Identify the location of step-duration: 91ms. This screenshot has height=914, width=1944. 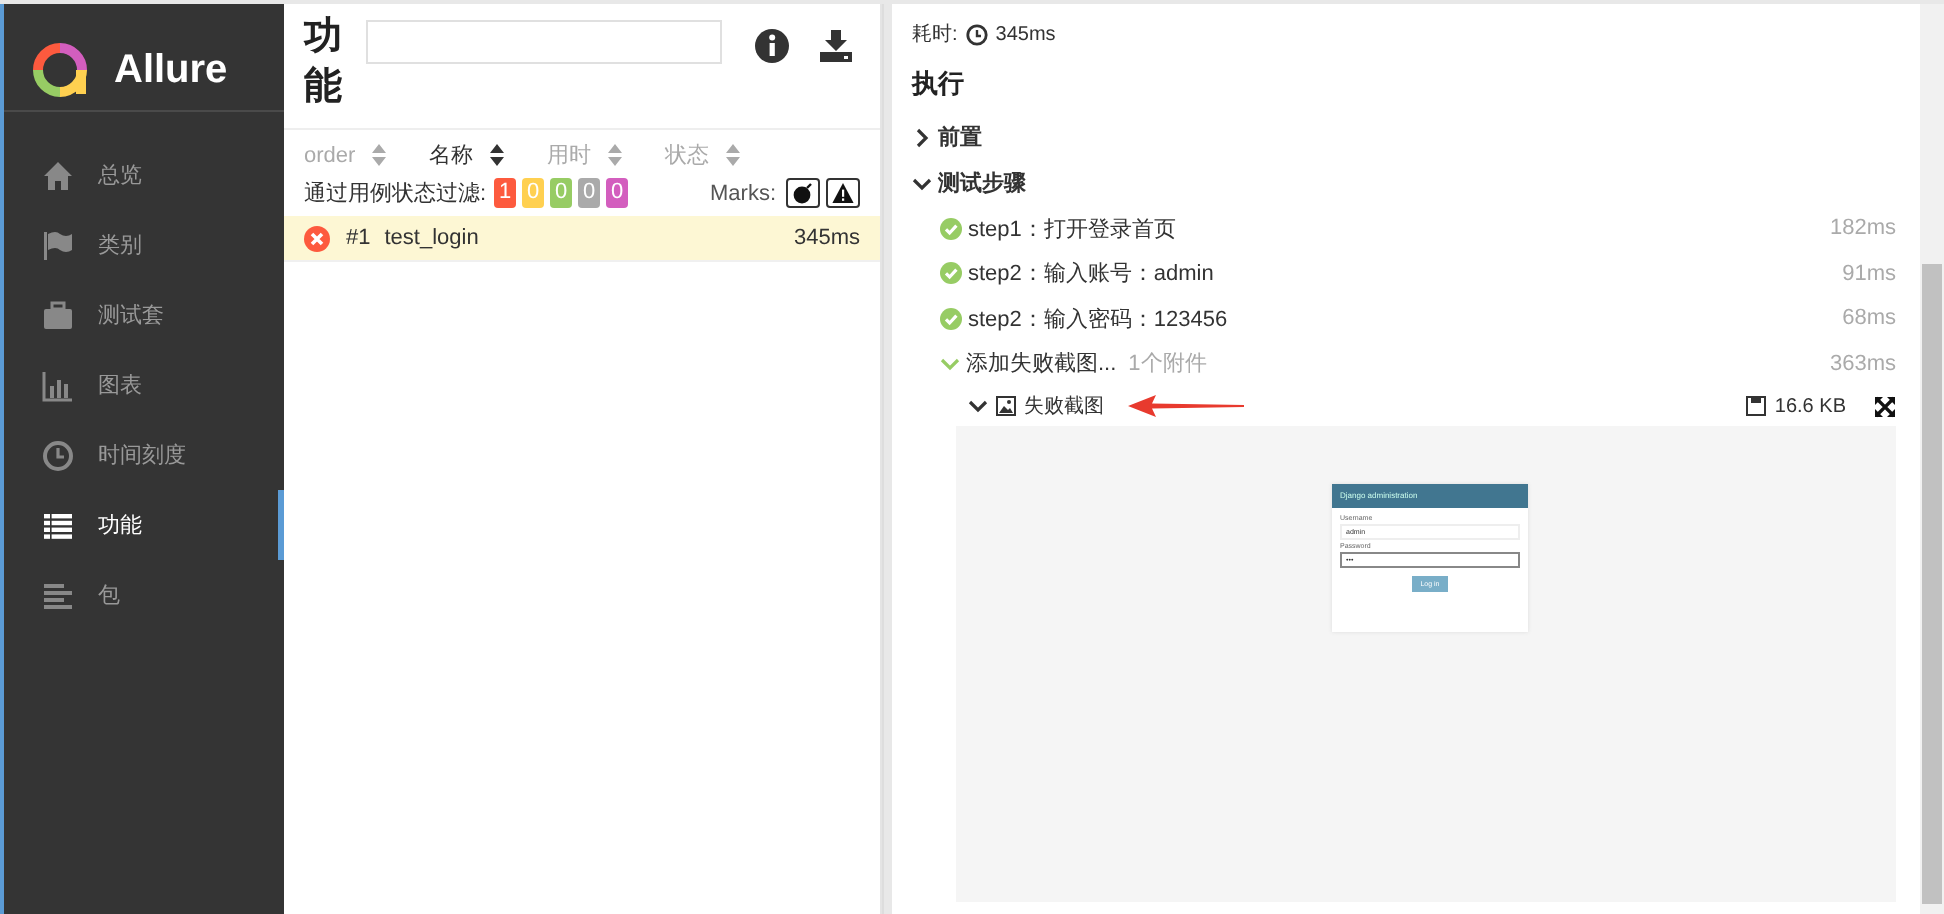
(1869, 273).